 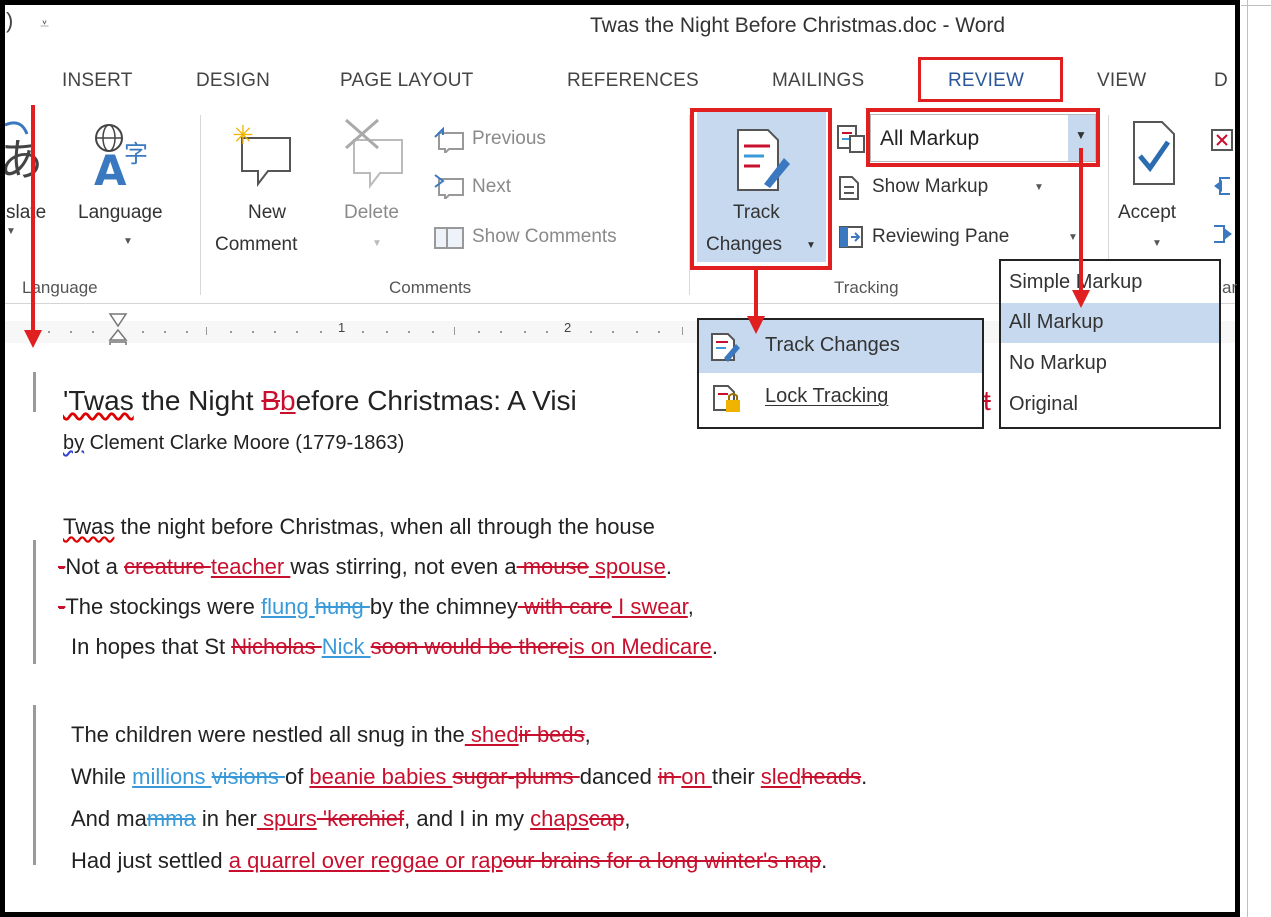 I want to click on delete-label: Delete, so click(x=371, y=212).